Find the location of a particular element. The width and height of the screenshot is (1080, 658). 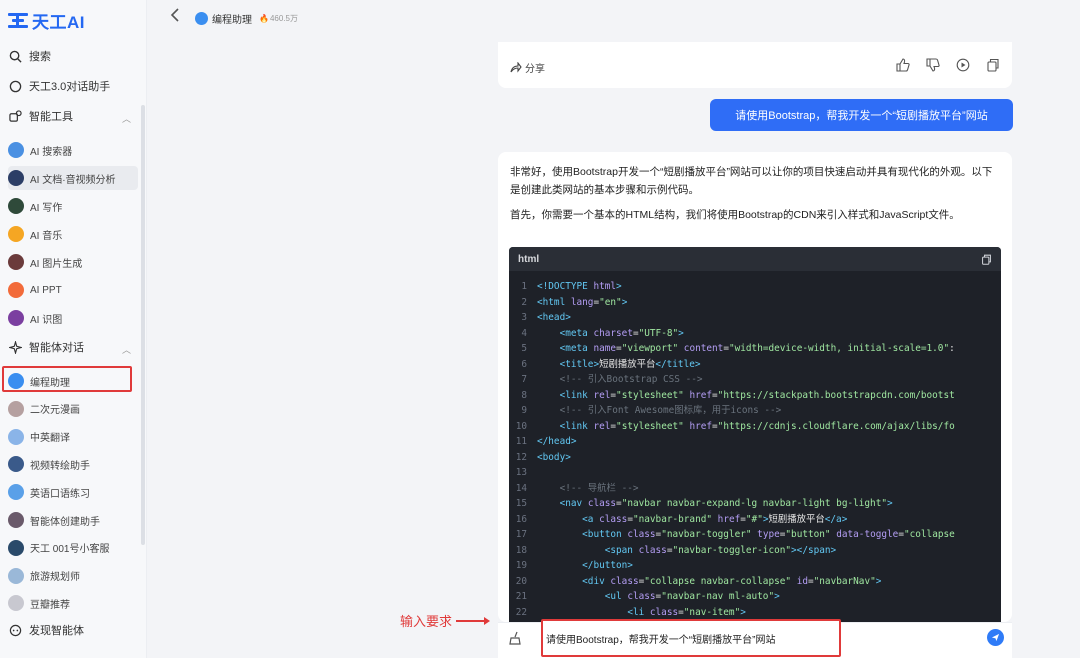

sidebar-tool-item: AI 文档·音视频分析 is located at coordinates (73, 178).